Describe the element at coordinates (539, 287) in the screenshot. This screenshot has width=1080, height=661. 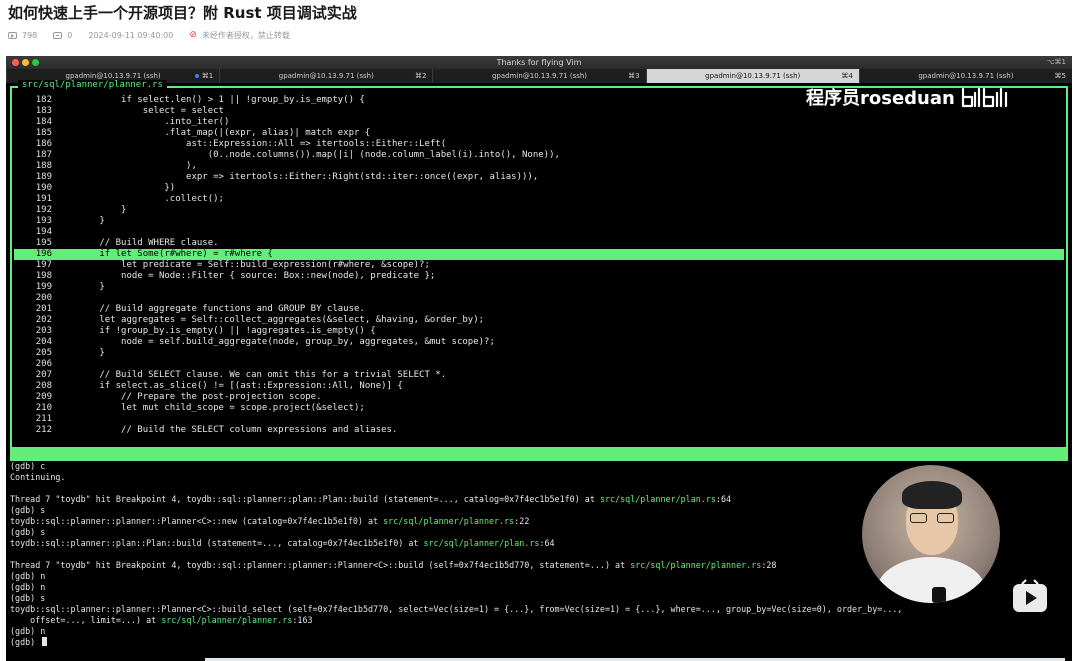
I see `source-line: 199 }` at that location.